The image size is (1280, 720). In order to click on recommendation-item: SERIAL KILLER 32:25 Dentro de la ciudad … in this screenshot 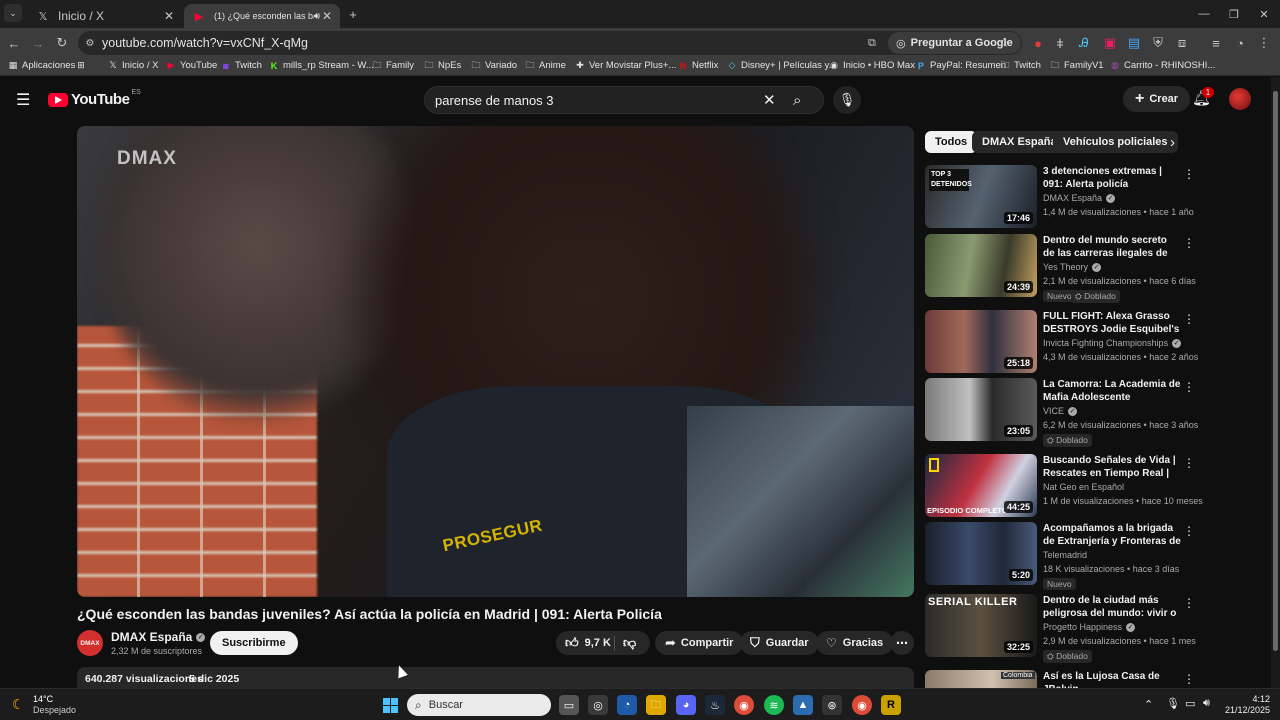, I will do `click(1060, 628)`.